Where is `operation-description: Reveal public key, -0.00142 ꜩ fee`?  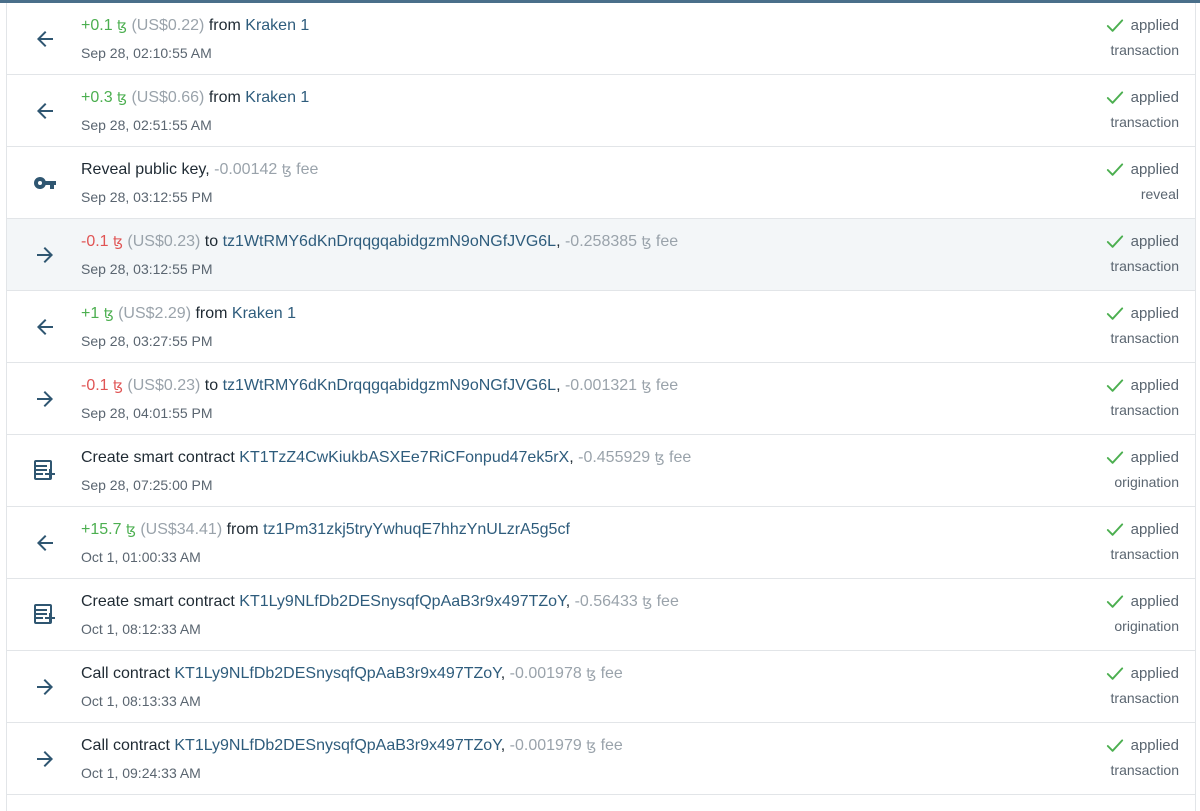 operation-description: Reveal public key, -0.00142 ꜩ fee is located at coordinates (200, 169).